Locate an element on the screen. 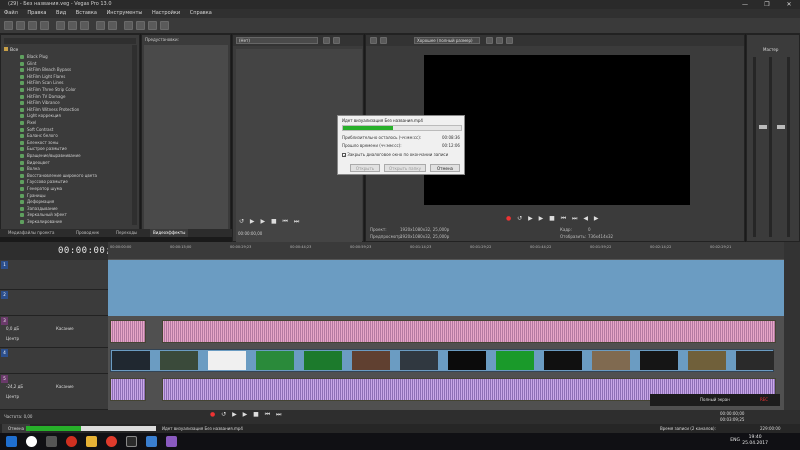 Image resolution: width=800 pixels, height=450 pixels. tab-transitions: Переходы is located at coordinates (126, 233).